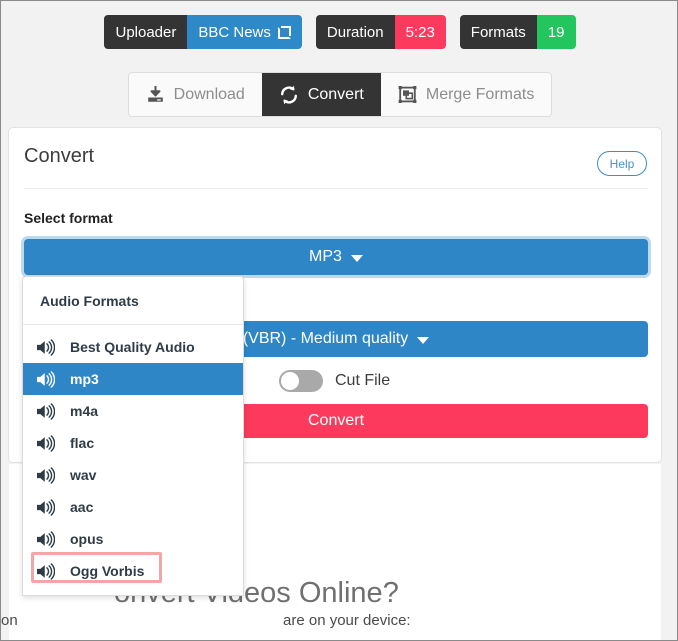  What do you see at coordinates (234, 32) in the screenshot?
I see `badge-uploader-value-text: BBC News` at bounding box center [234, 32].